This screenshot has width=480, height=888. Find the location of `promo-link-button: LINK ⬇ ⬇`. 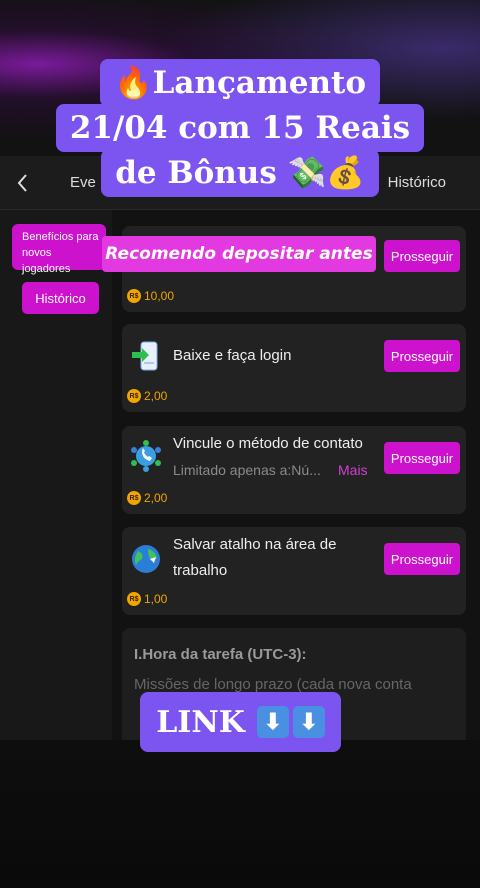

promo-link-button: LINK ⬇ ⬇ is located at coordinates (240, 722).